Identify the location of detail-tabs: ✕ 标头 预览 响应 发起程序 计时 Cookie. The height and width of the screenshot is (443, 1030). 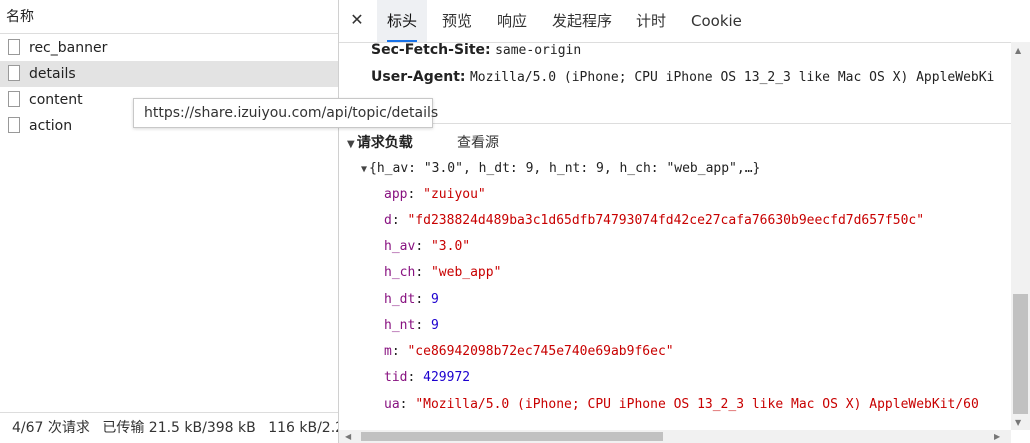
(684, 21).